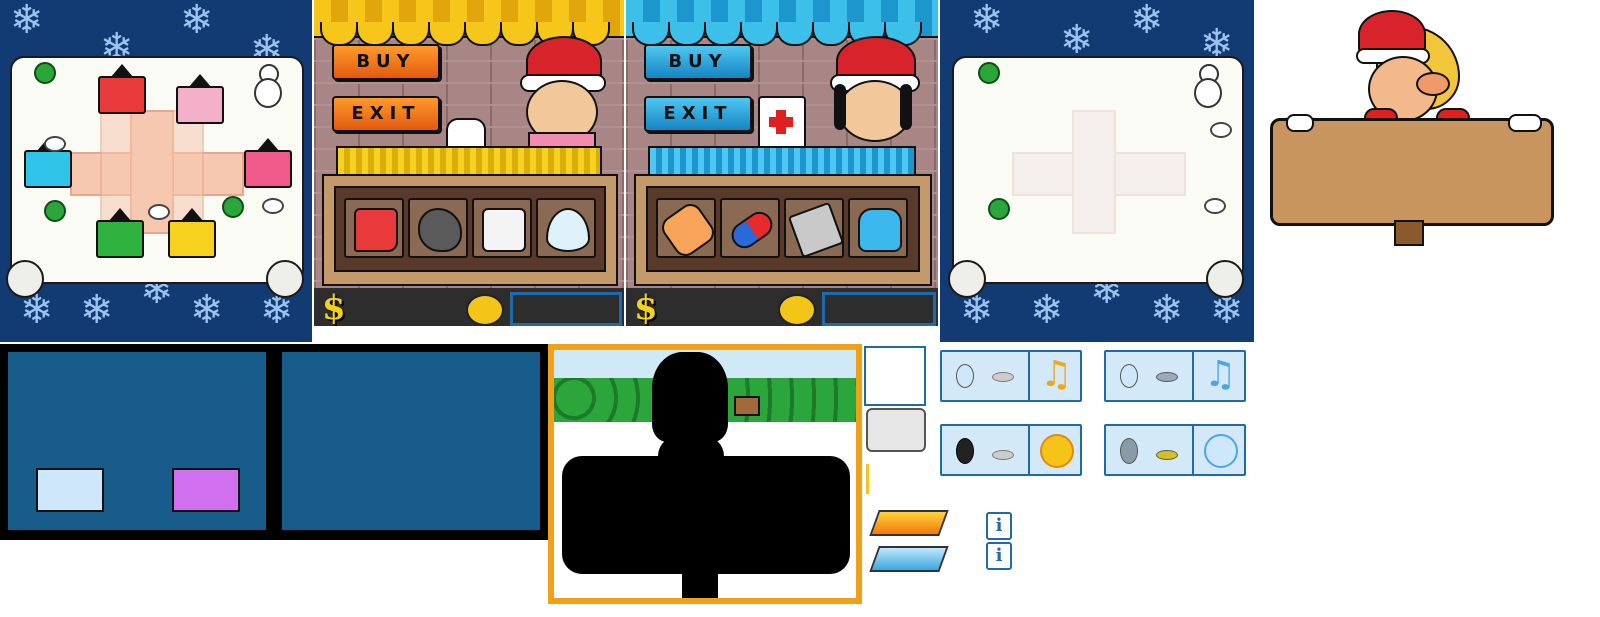 This screenshot has width=1600, height=617. What do you see at coordinates (700, 584) in the screenshot?
I see `post-silhouette` at bounding box center [700, 584].